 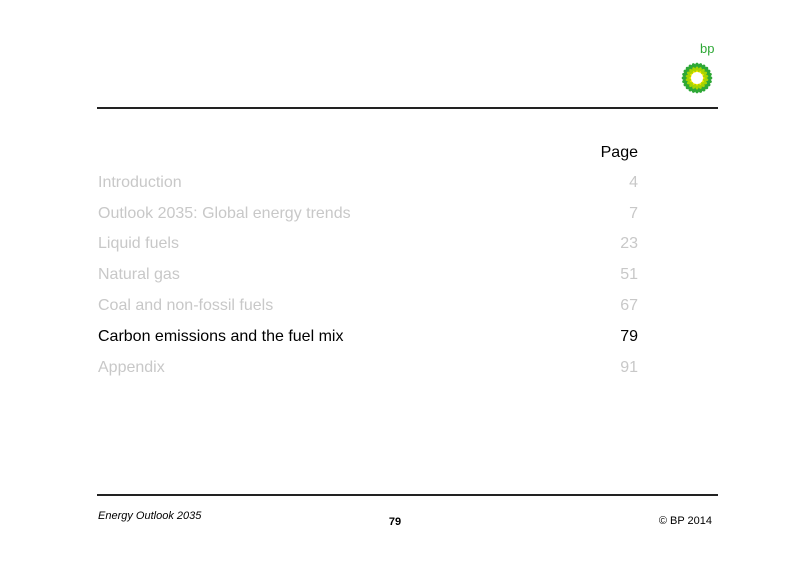 What do you see at coordinates (368, 216) in the screenshot?
I see `toc-item-global-energy-trends: Outlook 2035: Global energy trends 7` at bounding box center [368, 216].